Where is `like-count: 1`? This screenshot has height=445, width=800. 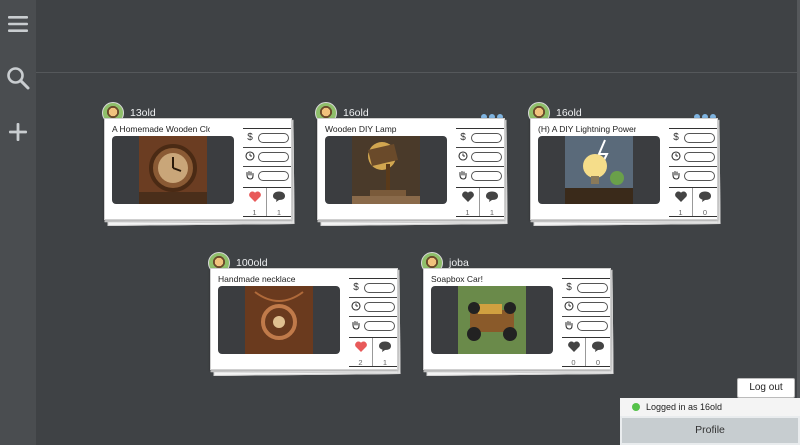
like-count: 1 is located at coordinates (680, 212).